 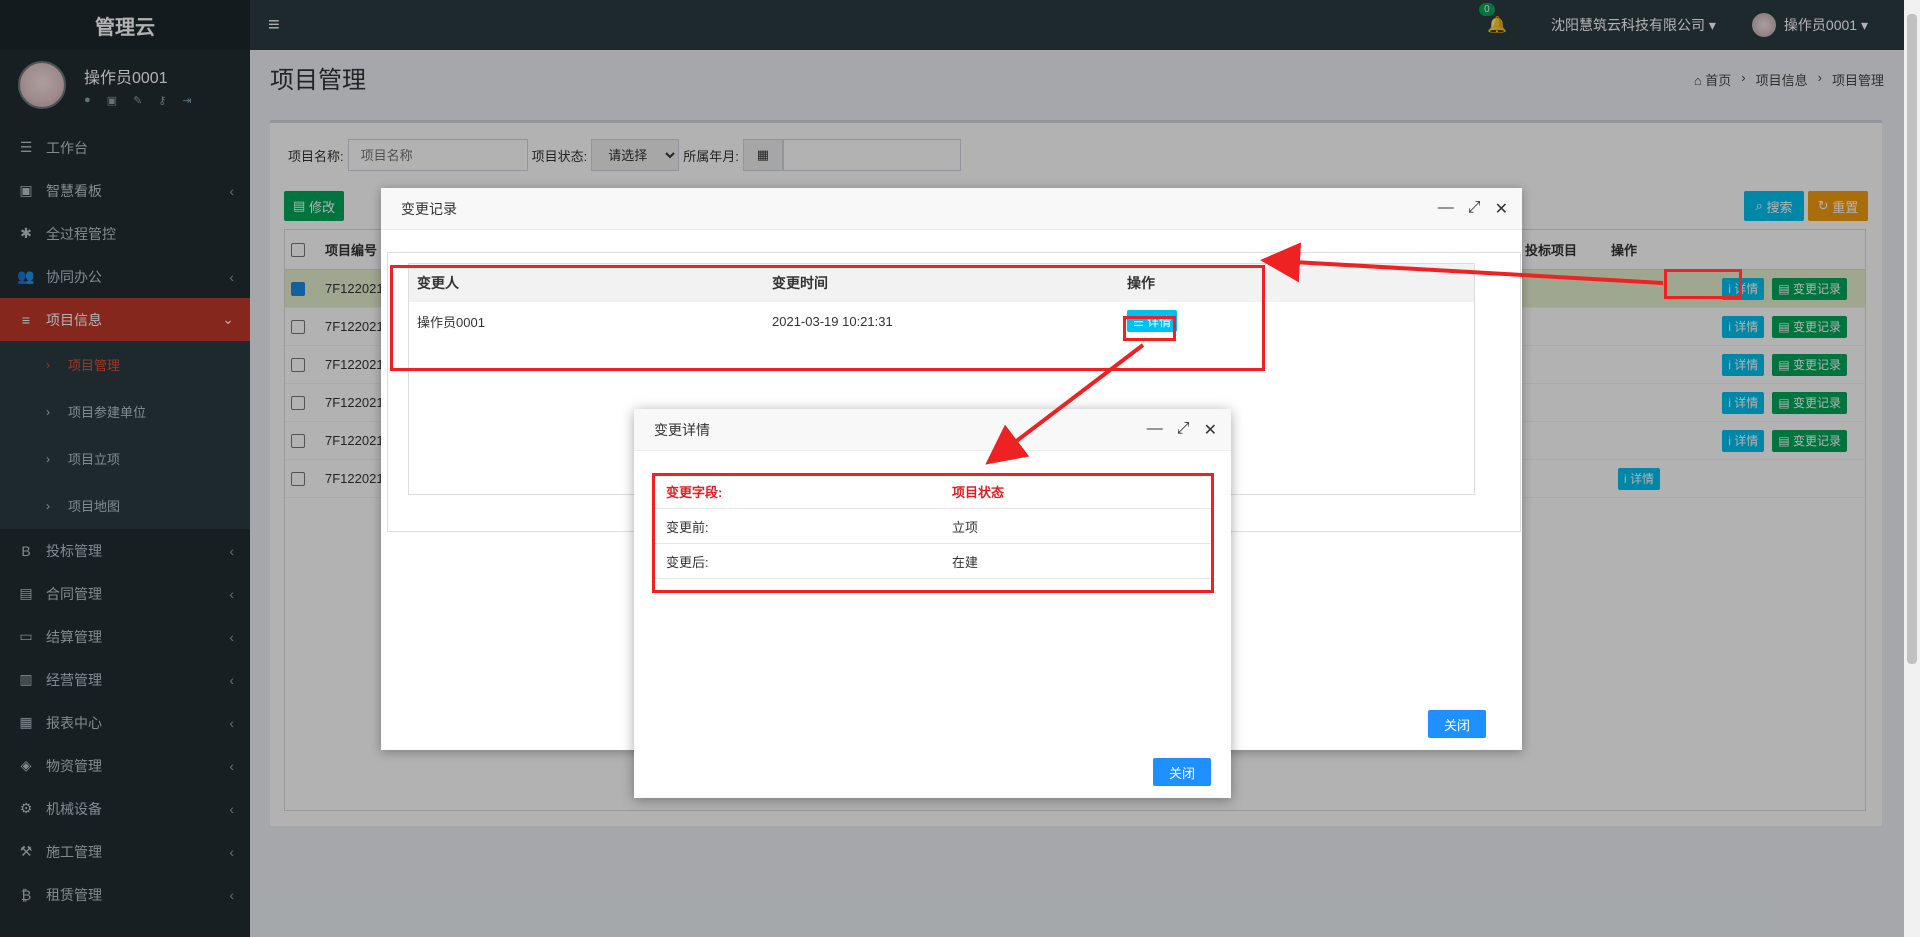 I want to click on scrollbar-thumb, so click(x=1912, y=339).